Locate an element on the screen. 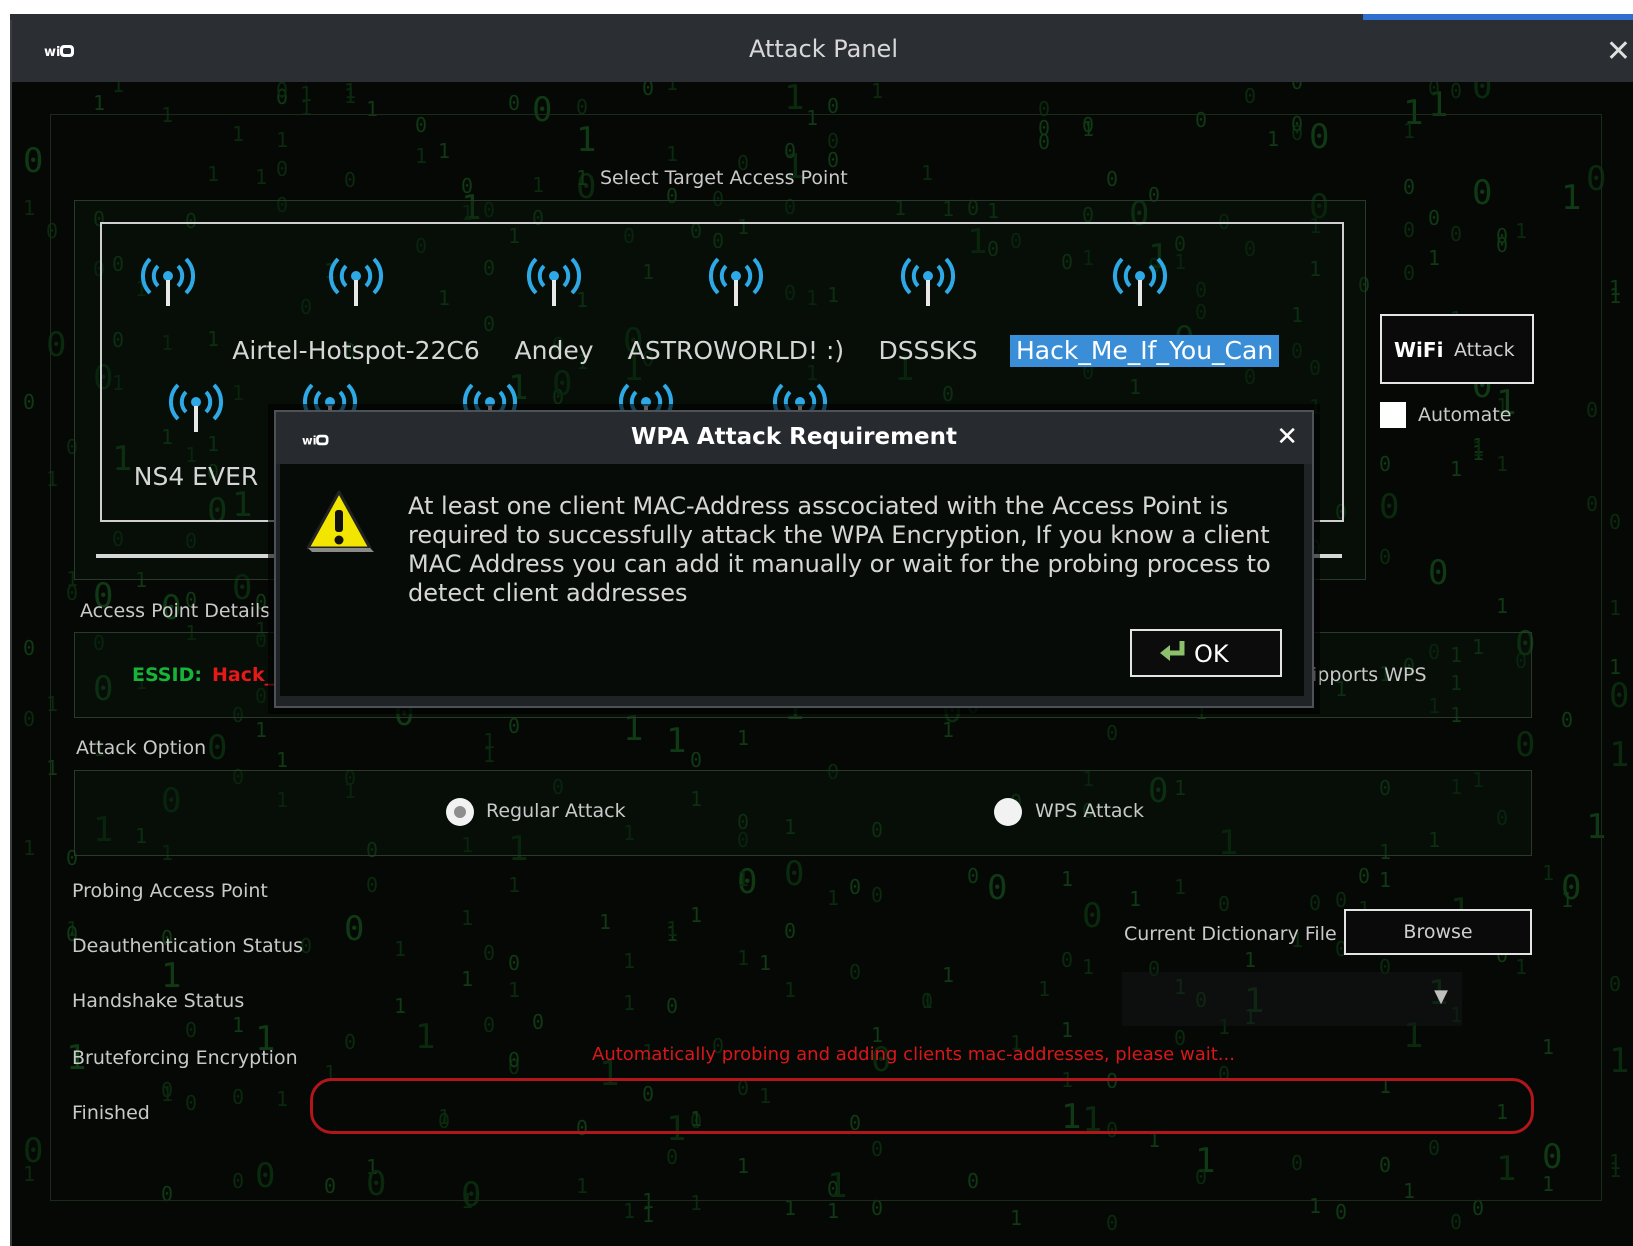 The height and width of the screenshot is (1246, 1633). browse-button: Browse is located at coordinates (1438, 932).